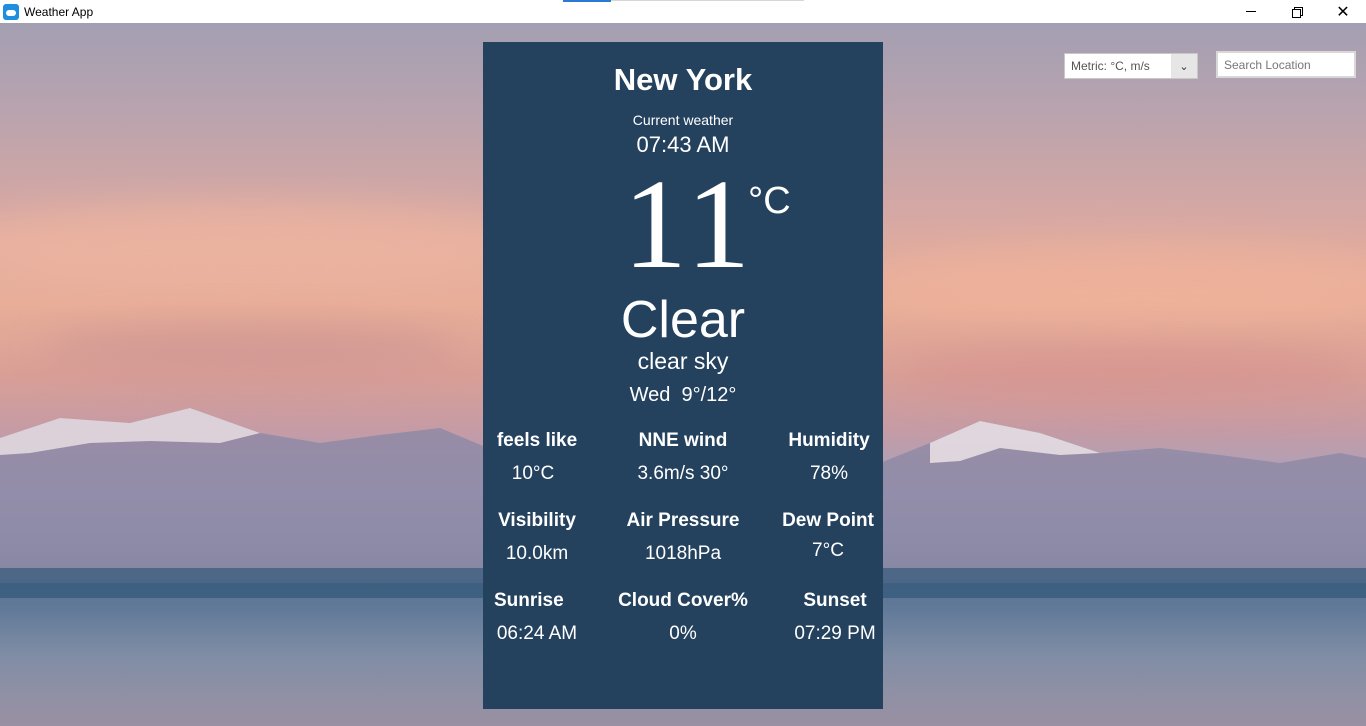 The width and height of the screenshot is (1366, 726). I want to click on close-icon: ✕, so click(1343, 11).